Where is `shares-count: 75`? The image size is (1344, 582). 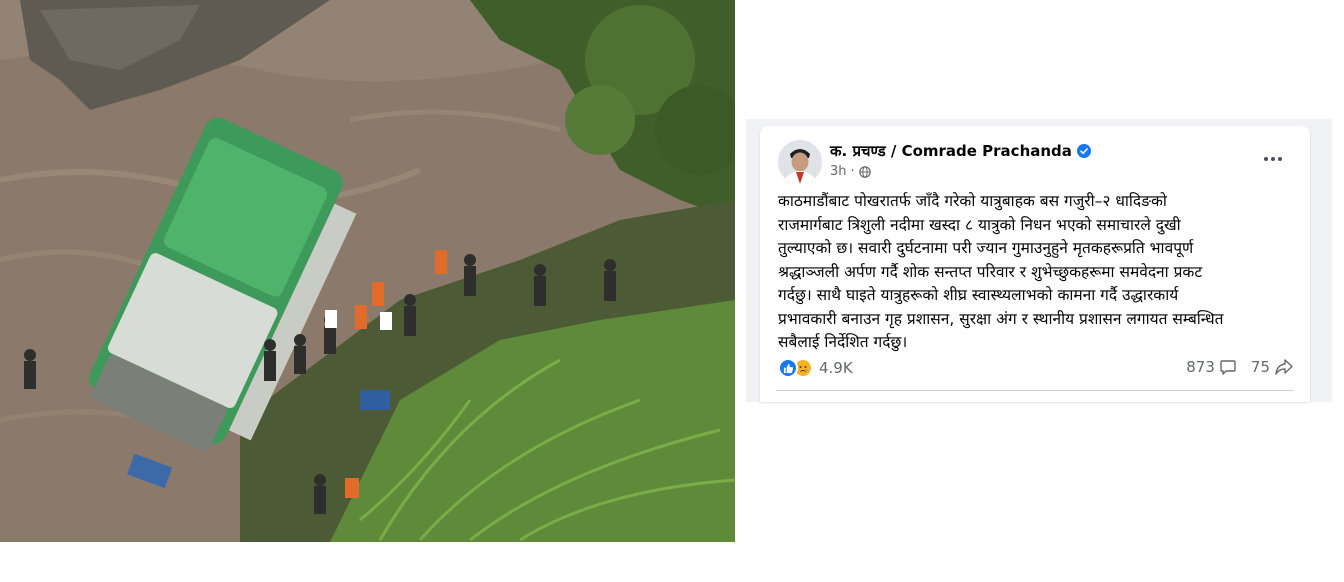
shares-count: 75 is located at coordinates (1260, 367).